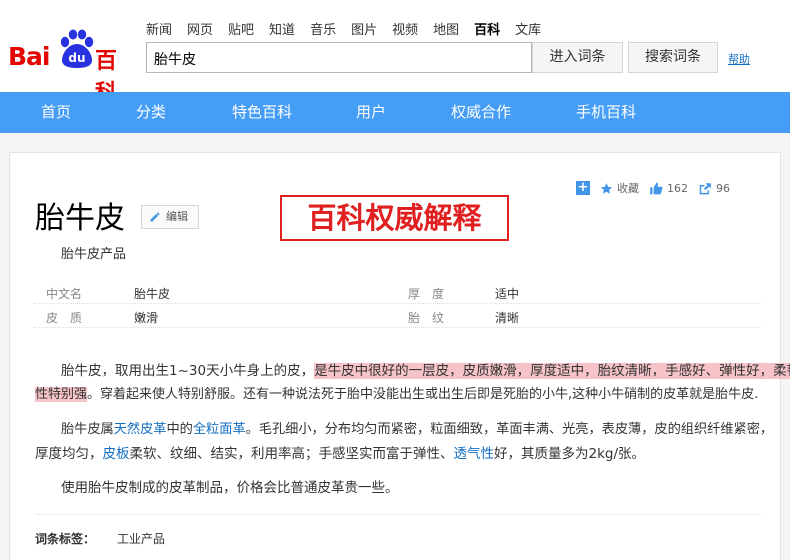 This screenshot has height=560, width=790. I want to click on pencil-icon, so click(155, 217).